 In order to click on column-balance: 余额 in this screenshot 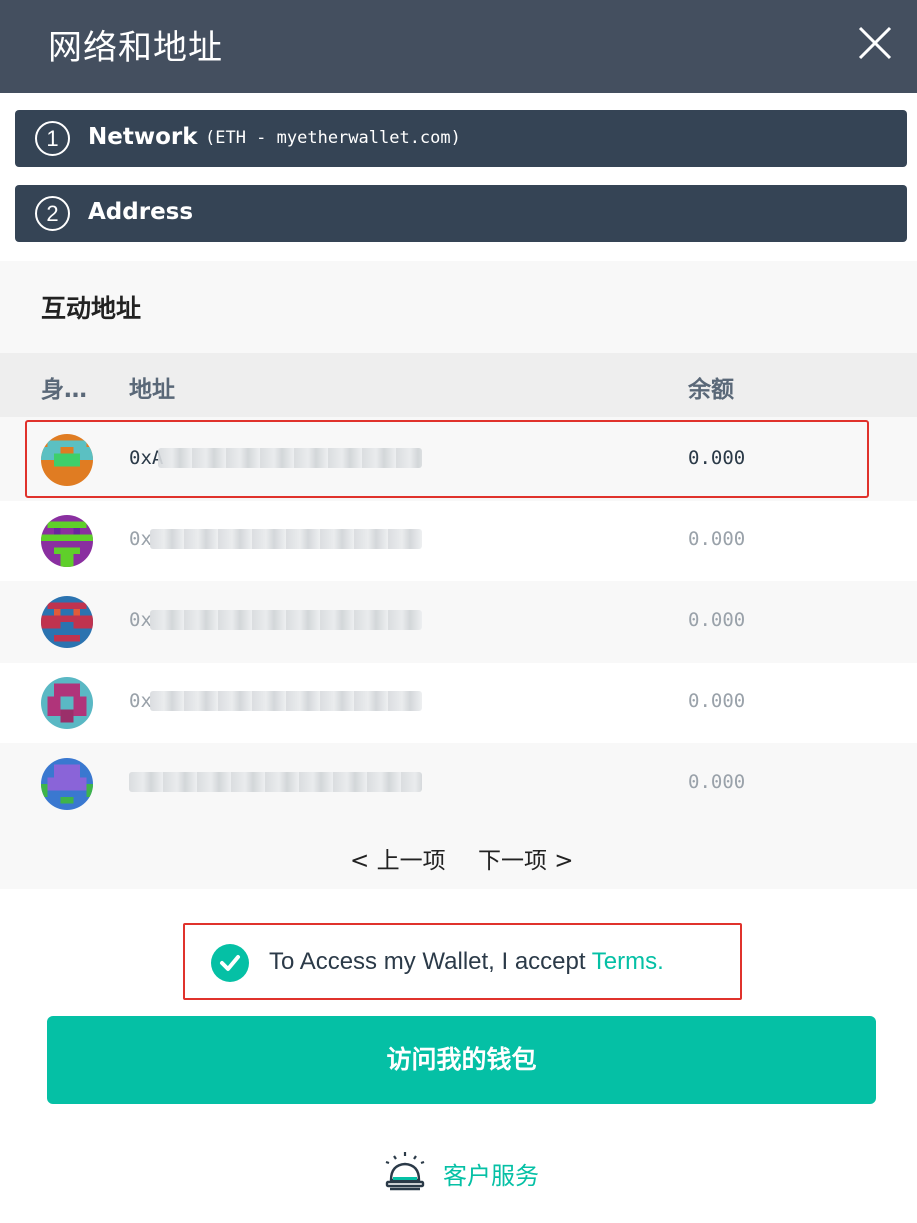, I will do `click(711, 390)`.